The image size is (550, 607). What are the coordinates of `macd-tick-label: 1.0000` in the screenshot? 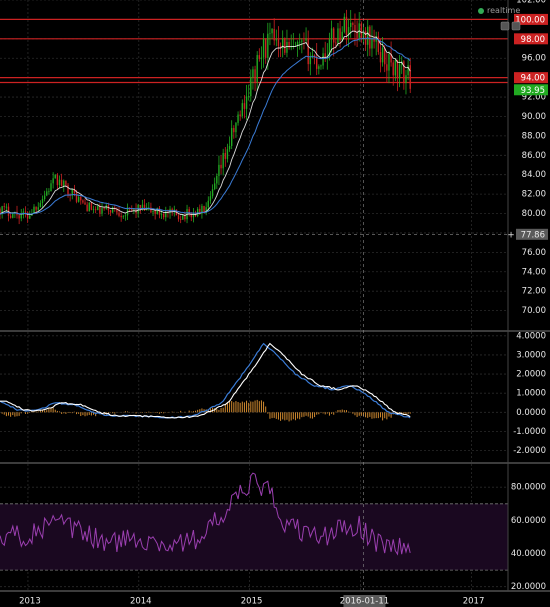 It's located at (531, 394).